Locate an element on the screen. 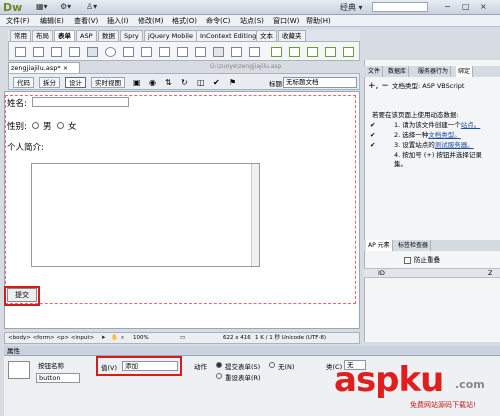 The width and height of the screenshot is (500, 416). fieldset-icon is located at coordinates (254, 52).